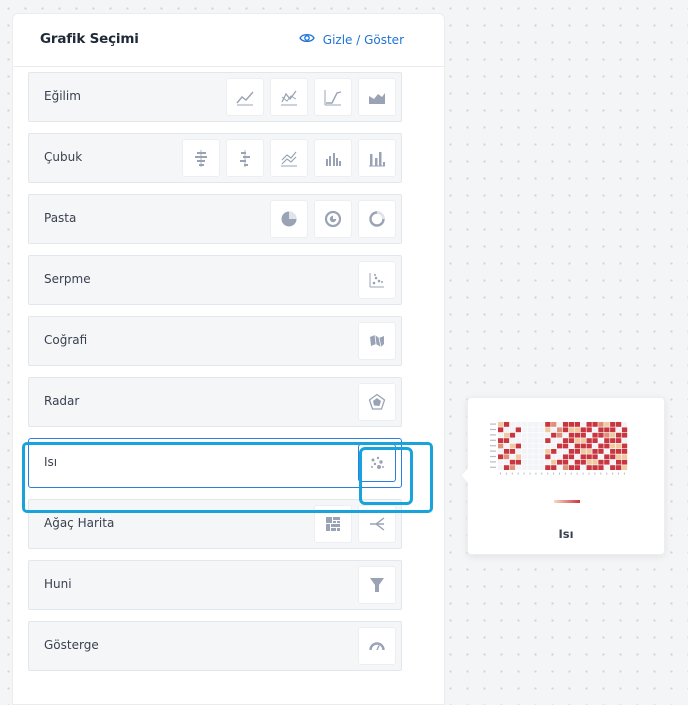 Image resolution: width=688 pixels, height=705 pixels. I want to click on column-bar-icon, so click(377, 159).